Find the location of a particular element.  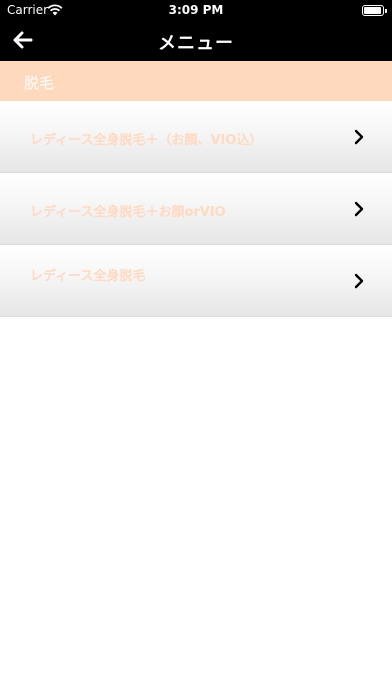

menu-item-label: レディース全身脱毛＋（お顔、VIO込） is located at coordinates (146, 140).